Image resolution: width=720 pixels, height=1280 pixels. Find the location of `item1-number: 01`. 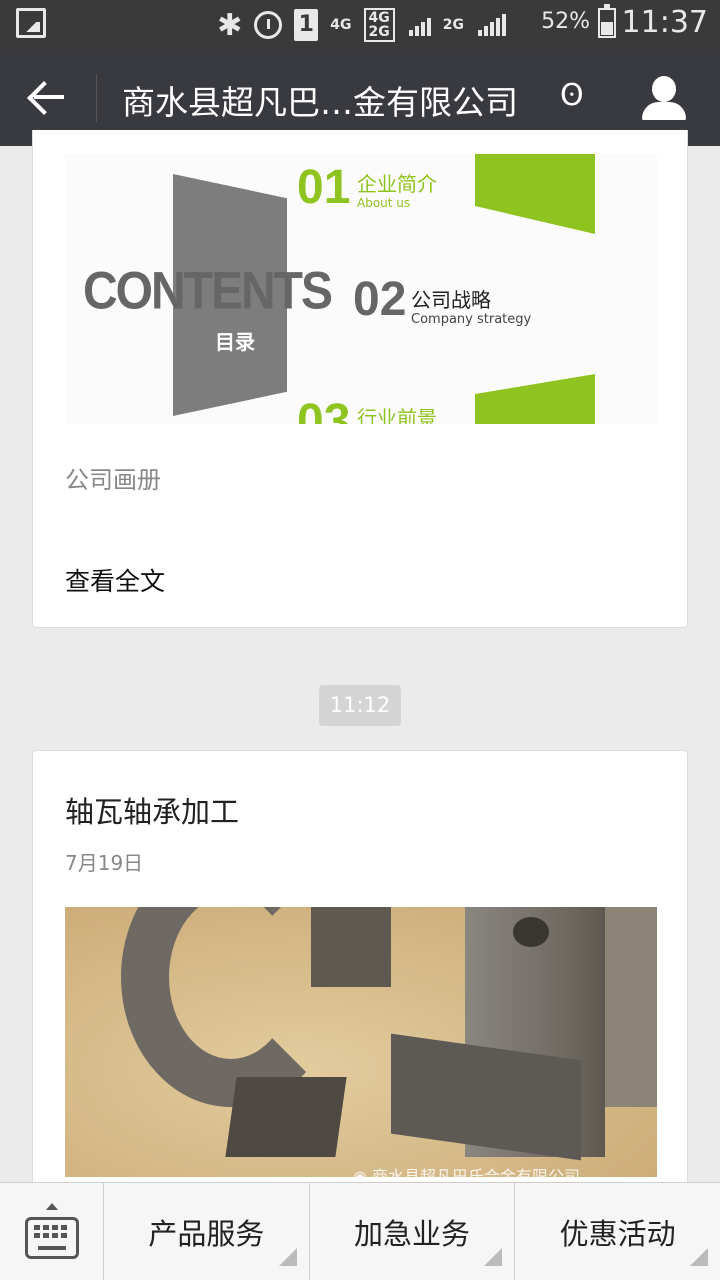

item1-number: 01 is located at coordinates (324, 187).